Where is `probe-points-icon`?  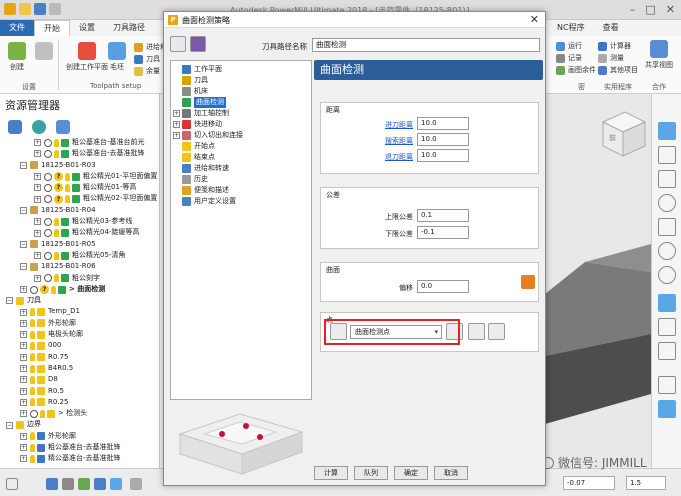 probe-points-icon is located at coordinates (476, 331).